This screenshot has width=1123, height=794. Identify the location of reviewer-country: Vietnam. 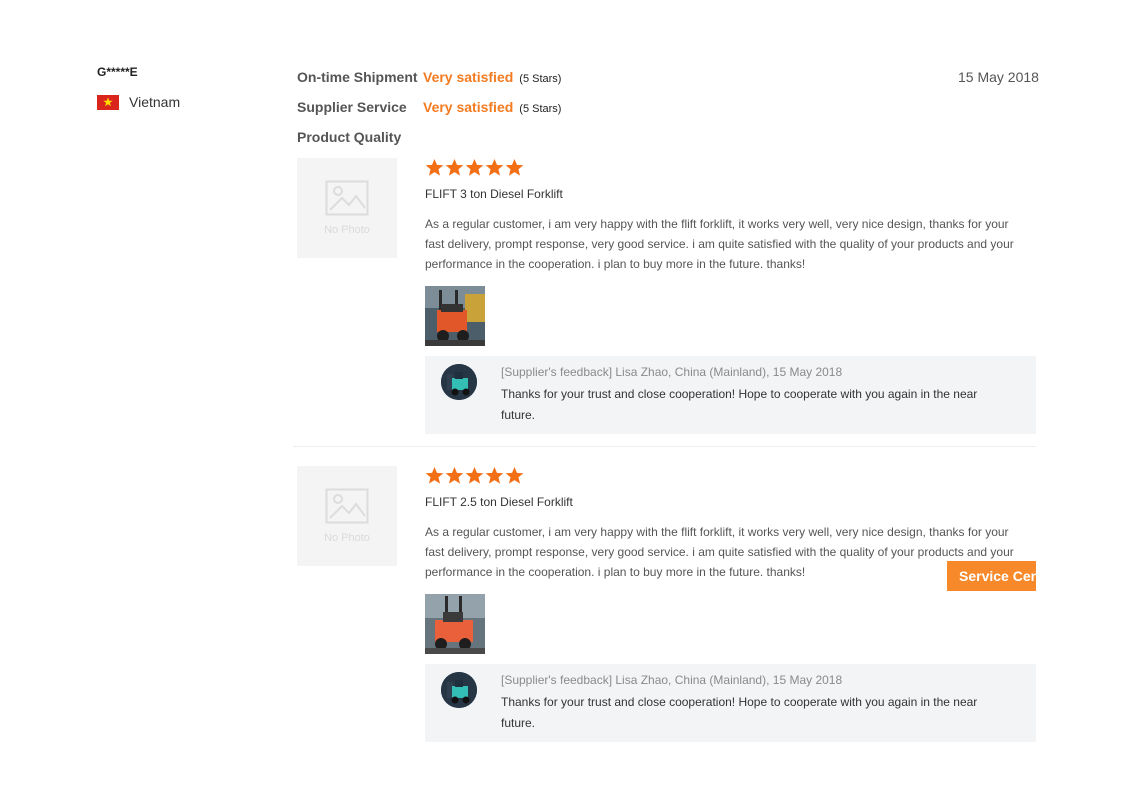
(138, 102).